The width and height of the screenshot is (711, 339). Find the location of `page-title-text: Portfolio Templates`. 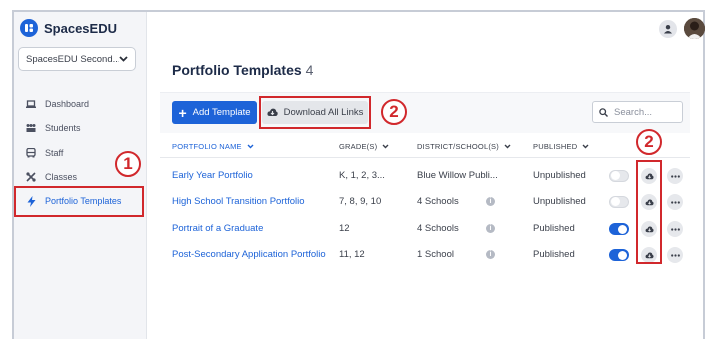

page-title-text: Portfolio Templates is located at coordinates (237, 70).